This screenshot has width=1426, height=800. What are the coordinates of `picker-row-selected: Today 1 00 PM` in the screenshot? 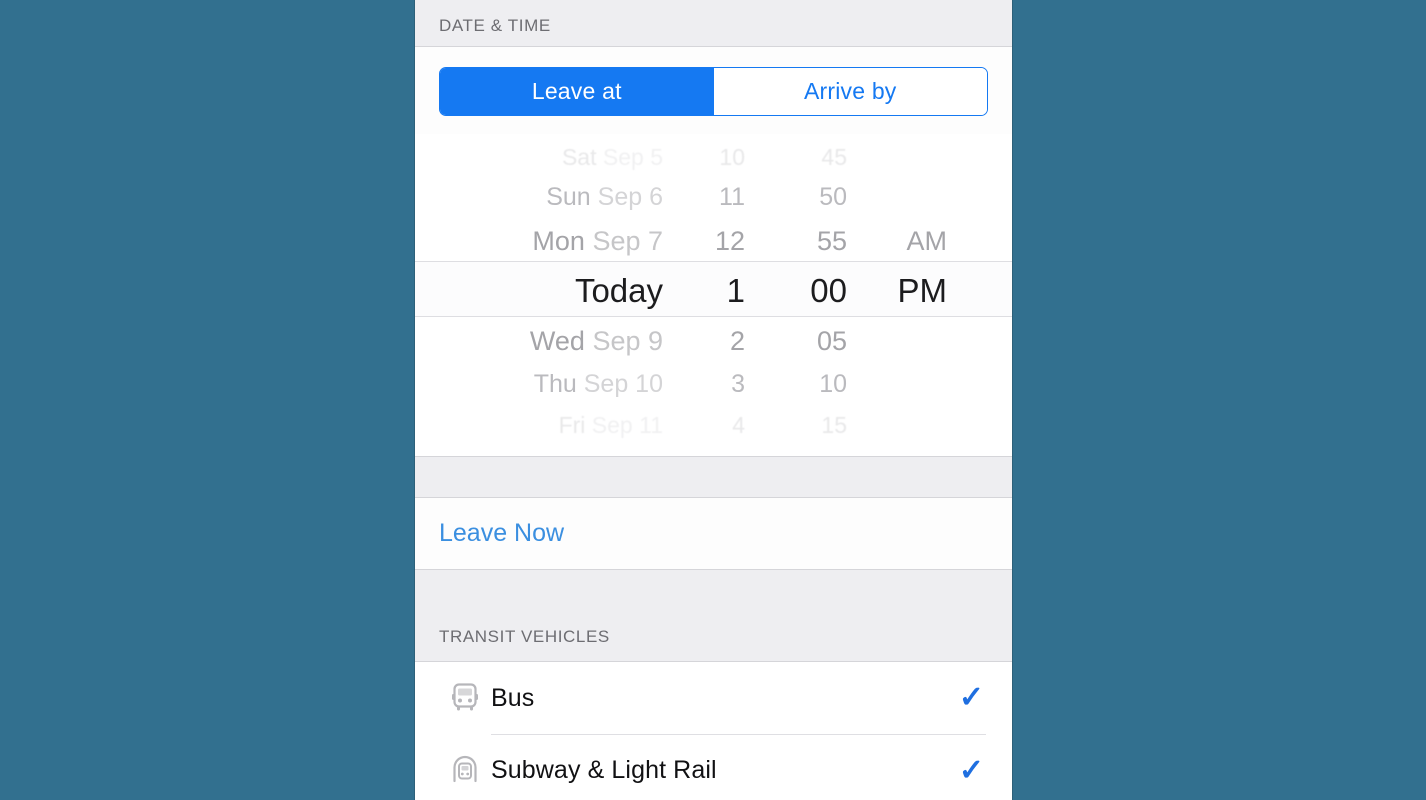 It's located at (713, 291).